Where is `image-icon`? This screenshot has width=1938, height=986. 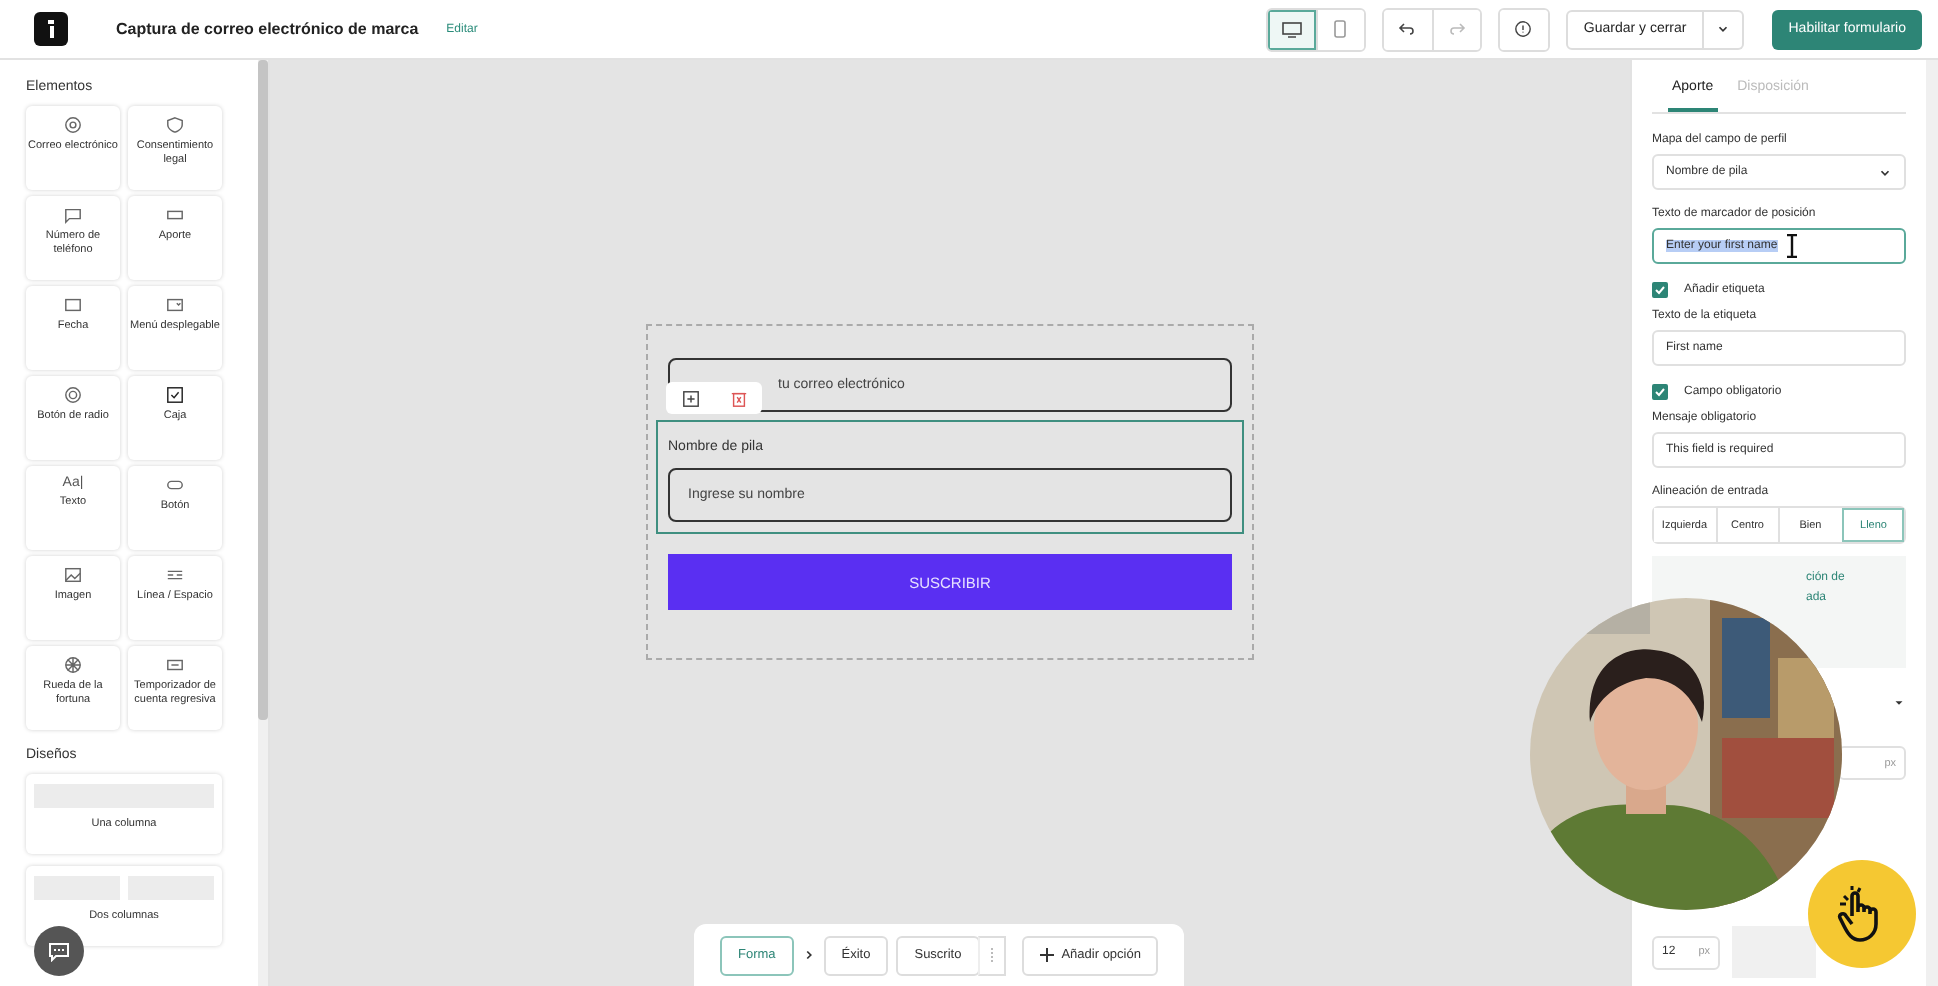
image-icon is located at coordinates (73, 575).